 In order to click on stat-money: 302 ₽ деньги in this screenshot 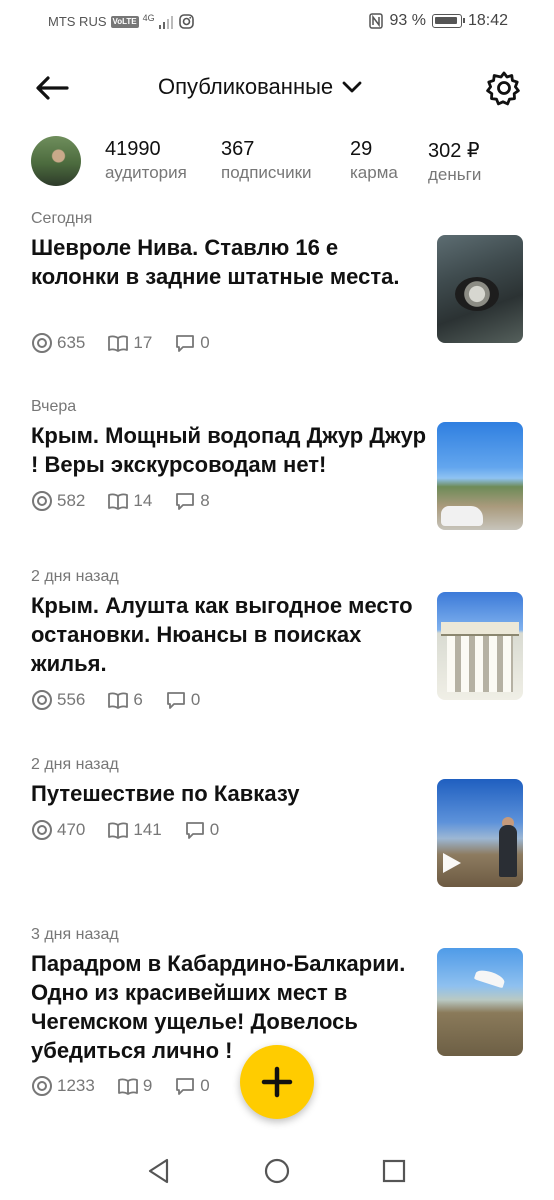, I will do `click(454, 161)`.